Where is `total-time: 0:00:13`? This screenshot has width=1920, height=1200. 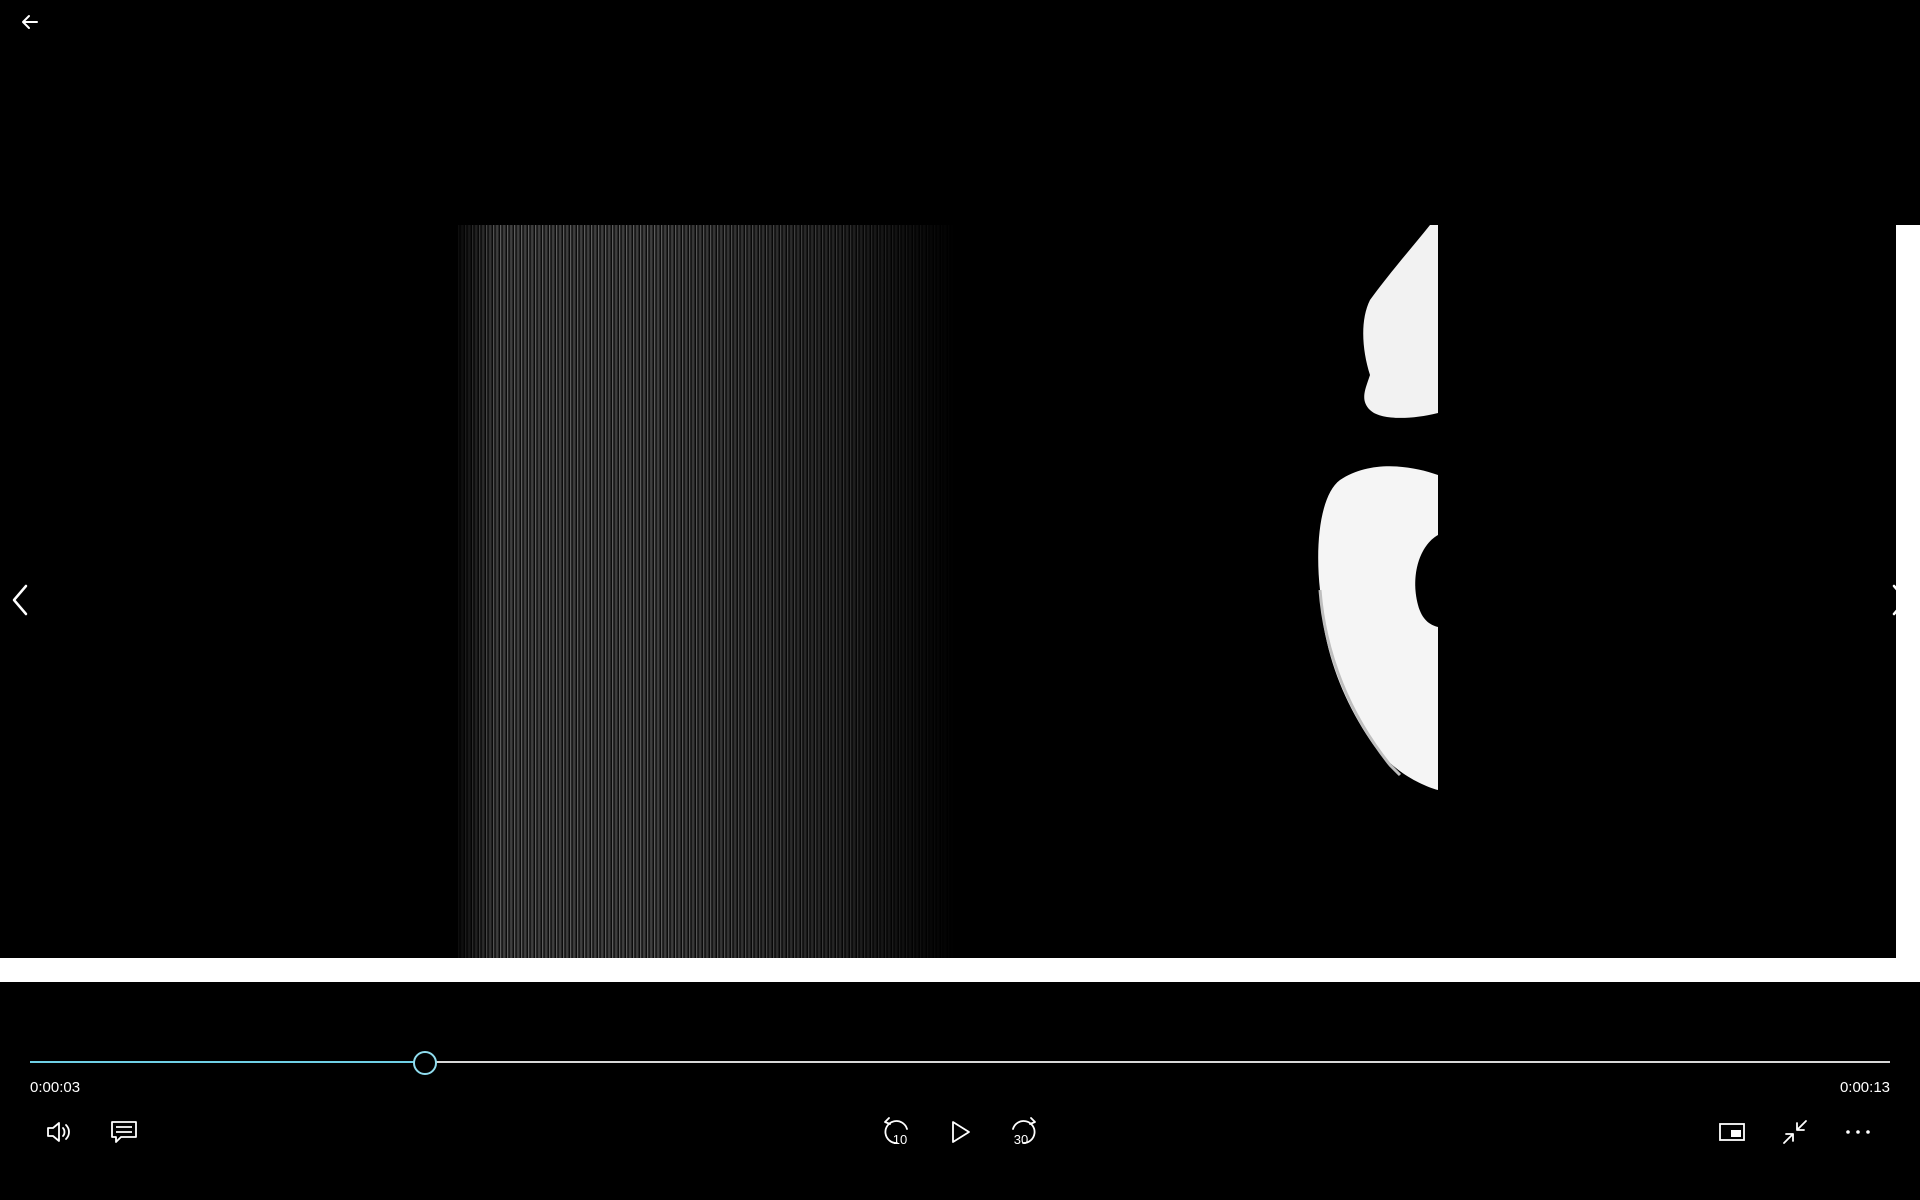
total-time: 0:00:13 is located at coordinates (1864, 1087).